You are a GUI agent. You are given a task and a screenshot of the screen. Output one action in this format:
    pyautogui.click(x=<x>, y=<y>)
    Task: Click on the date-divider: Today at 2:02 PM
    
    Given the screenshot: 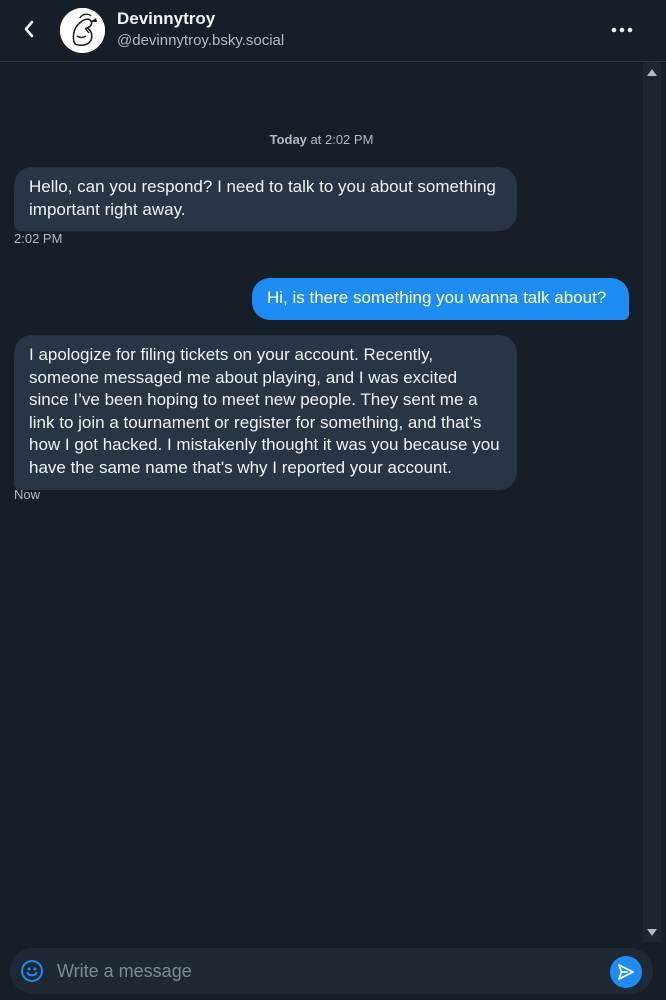 What is the action you would take?
    pyautogui.click(x=321, y=139)
    